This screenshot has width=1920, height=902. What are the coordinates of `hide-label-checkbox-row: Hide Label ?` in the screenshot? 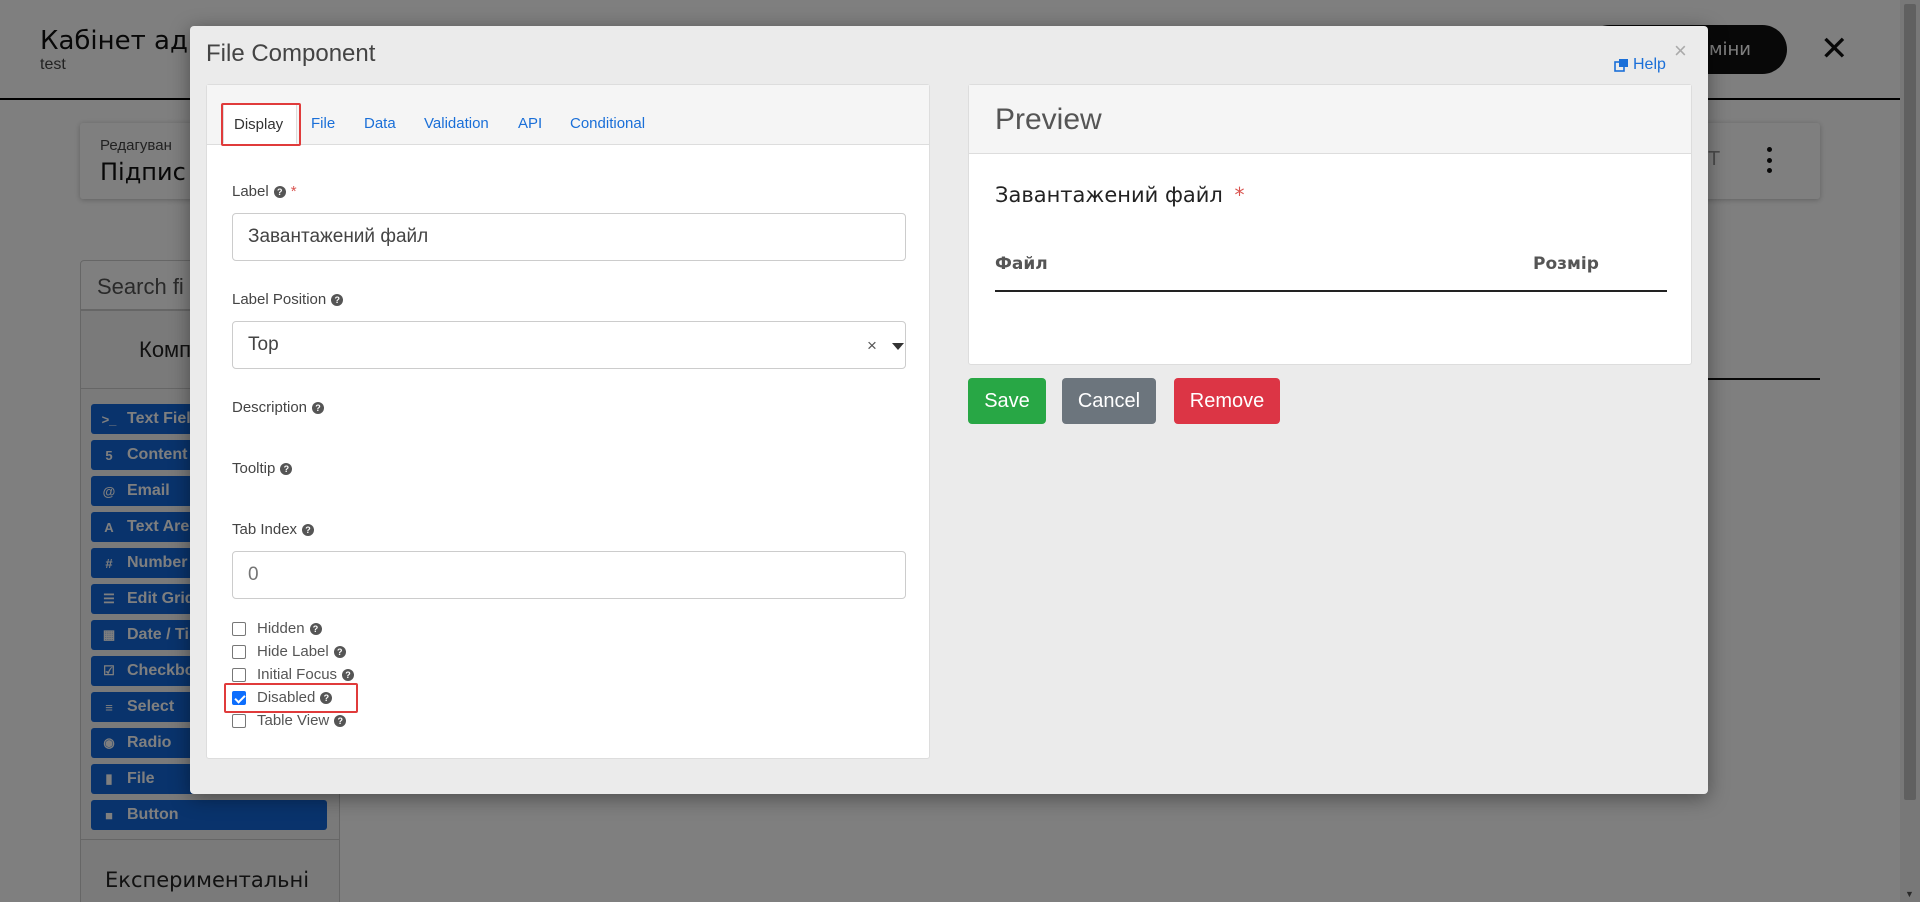 It's located at (289, 651).